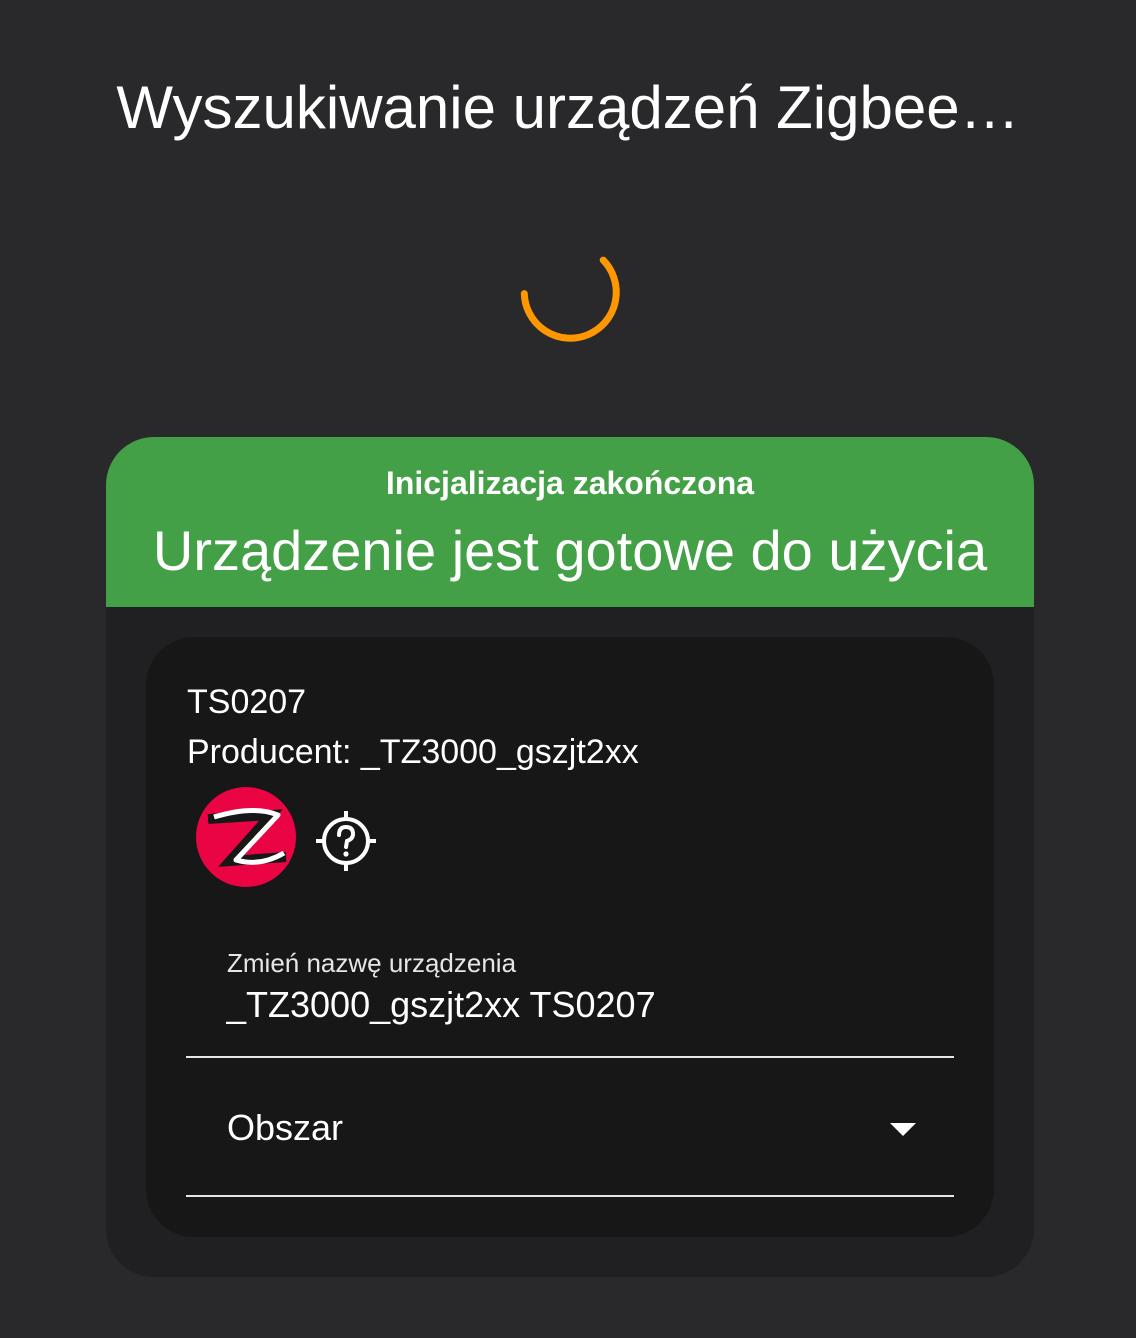 This screenshot has width=1136, height=1338. Describe the element at coordinates (413, 752) in the screenshot. I see `device-manufacturer: Producent: _TZ3000_gszjt2xx` at that location.